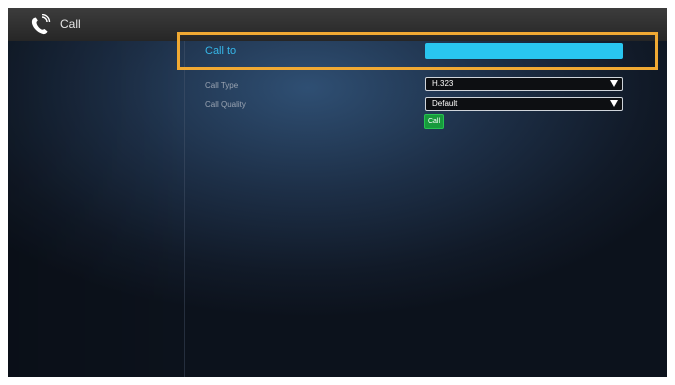 The image size is (675, 385). What do you see at coordinates (221, 51) in the screenshot?
I see `call-to-label: Call to` at bounding box center [221, 51].